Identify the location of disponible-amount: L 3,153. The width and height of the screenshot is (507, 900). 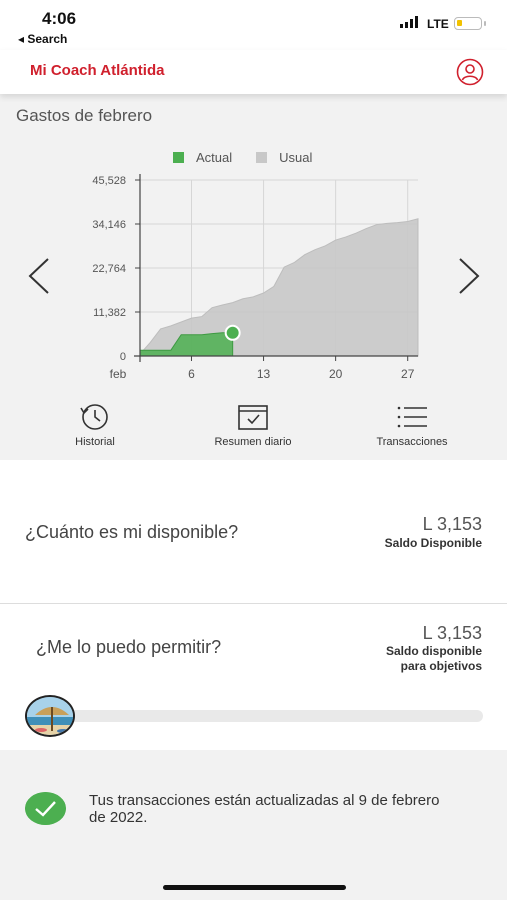
(452, 524).